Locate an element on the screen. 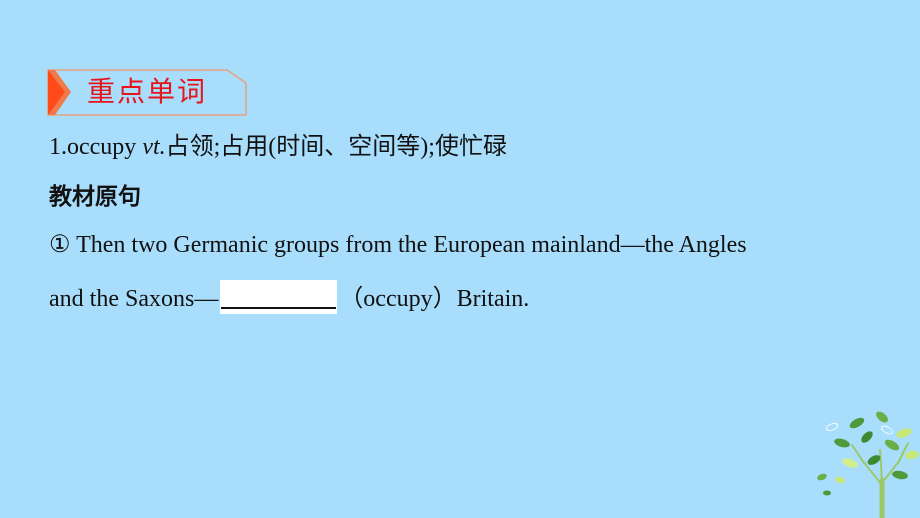 This screenshot has height=518, width=920. tree-icon is located at coordinates (868, 464).